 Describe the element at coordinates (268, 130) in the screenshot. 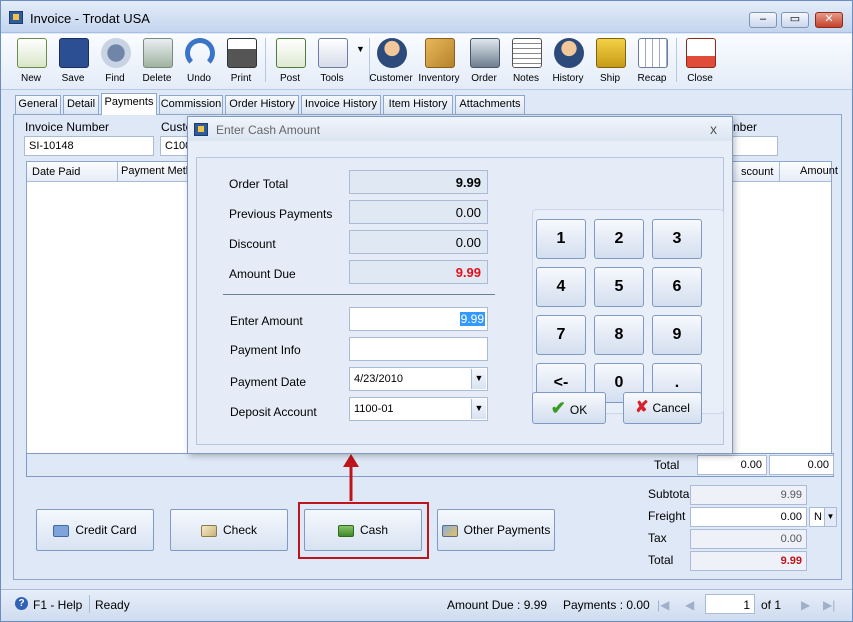

I see `dialog-title: Enter Cash Amount` at that location.